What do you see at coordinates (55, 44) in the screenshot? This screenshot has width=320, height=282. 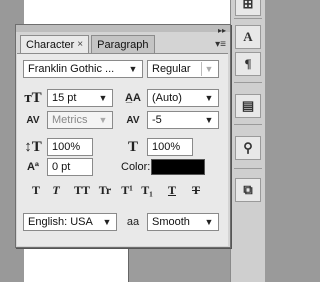 I see `tab-character: Character ×` at bounding box center [55, 44].